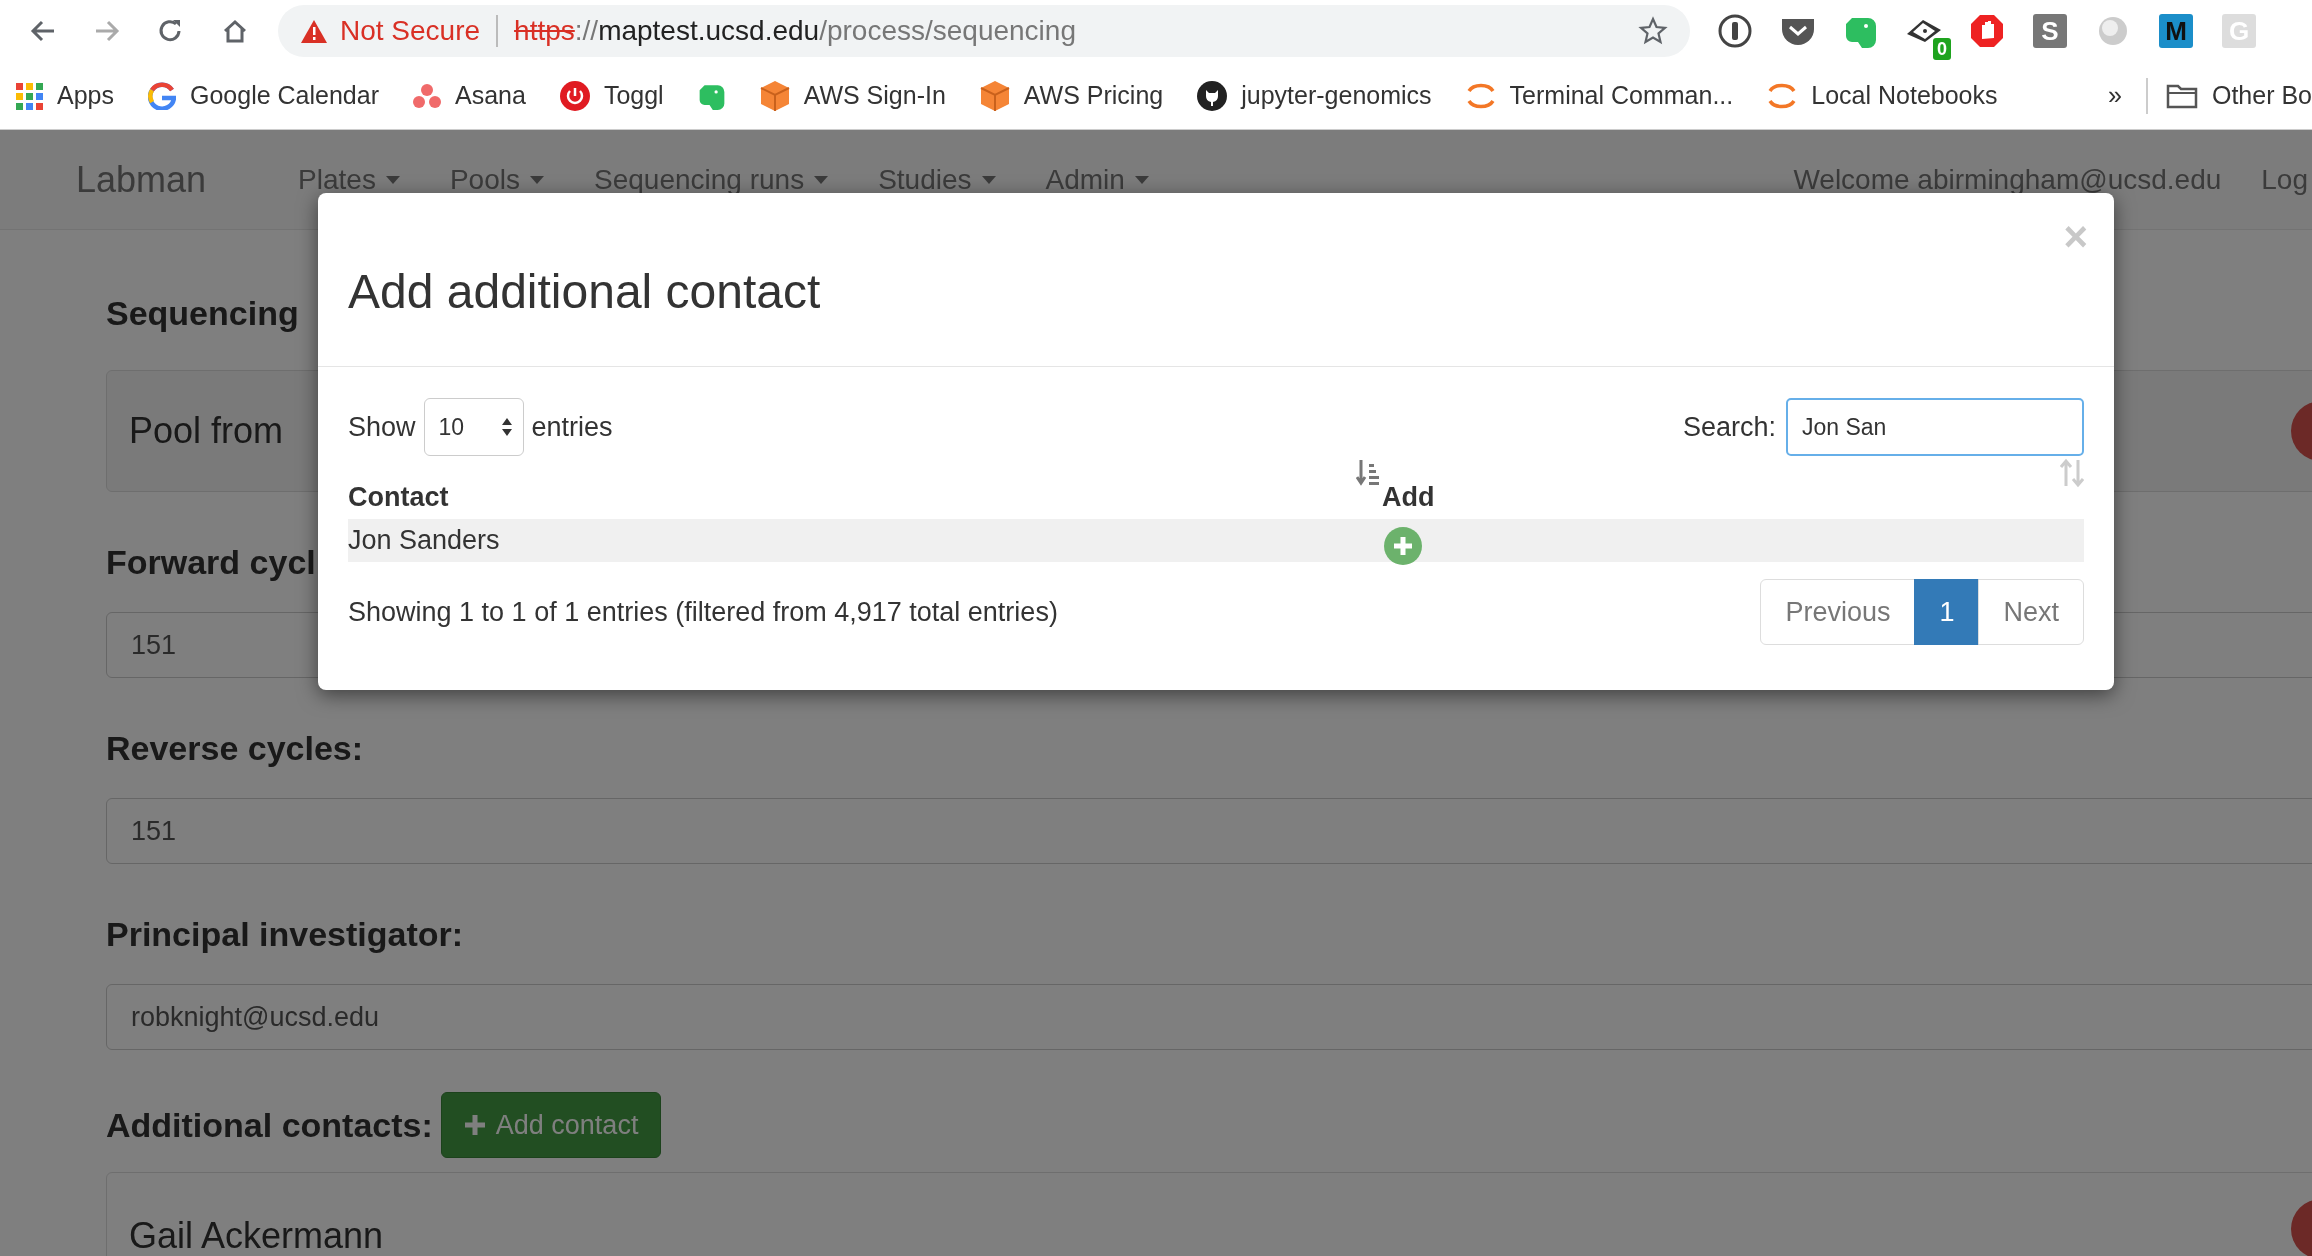  I want to click on column-header: Contact, so click(398, 496).